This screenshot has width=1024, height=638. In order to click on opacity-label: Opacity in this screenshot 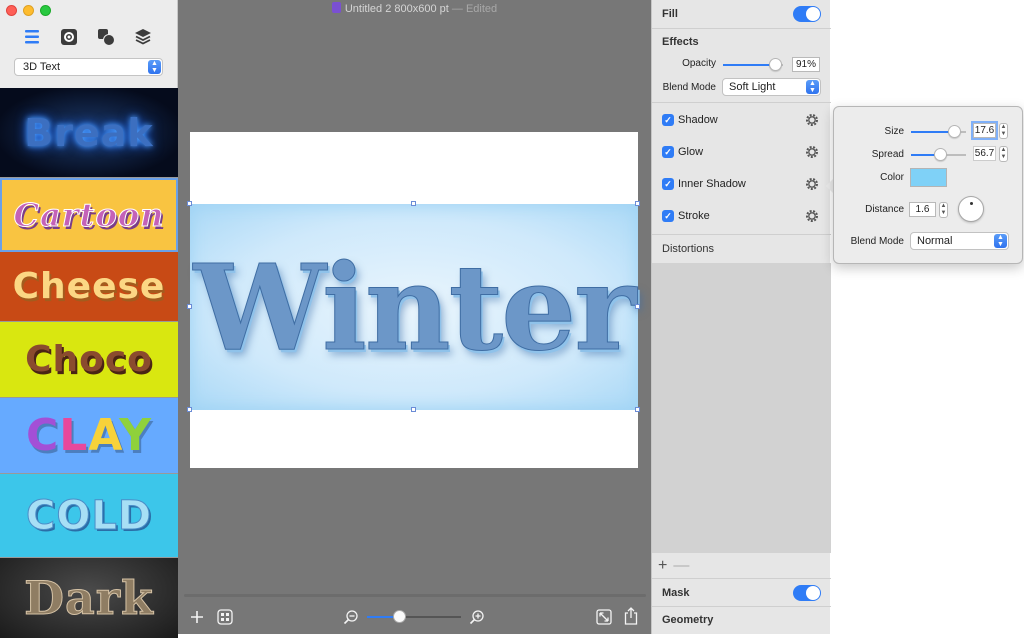, I will do `click(699, 63)`.